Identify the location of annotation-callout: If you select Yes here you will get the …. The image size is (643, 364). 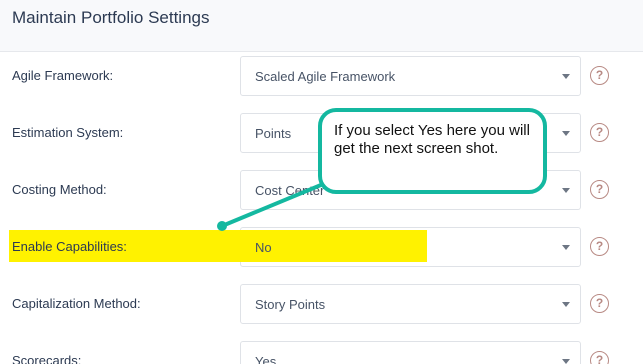
(432, 151).